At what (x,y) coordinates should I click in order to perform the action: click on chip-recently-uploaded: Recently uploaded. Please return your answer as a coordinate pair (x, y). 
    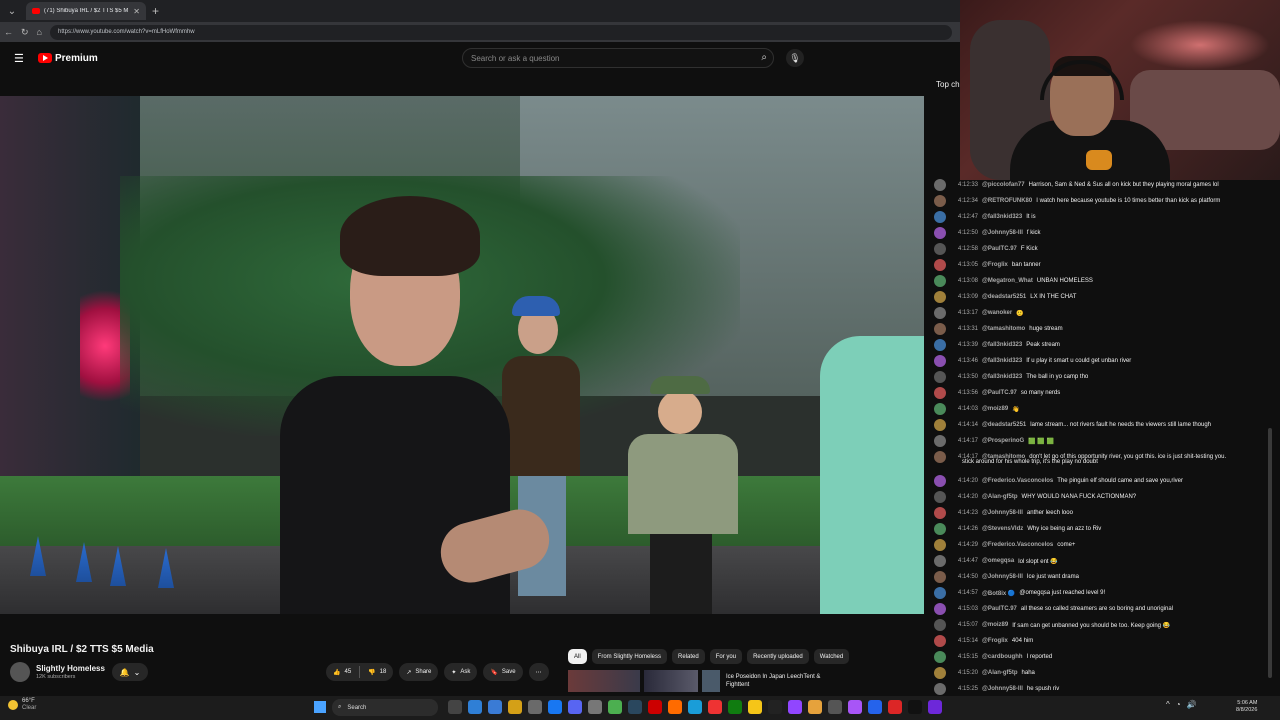
    Looking at the image, I should click on (778, 656).